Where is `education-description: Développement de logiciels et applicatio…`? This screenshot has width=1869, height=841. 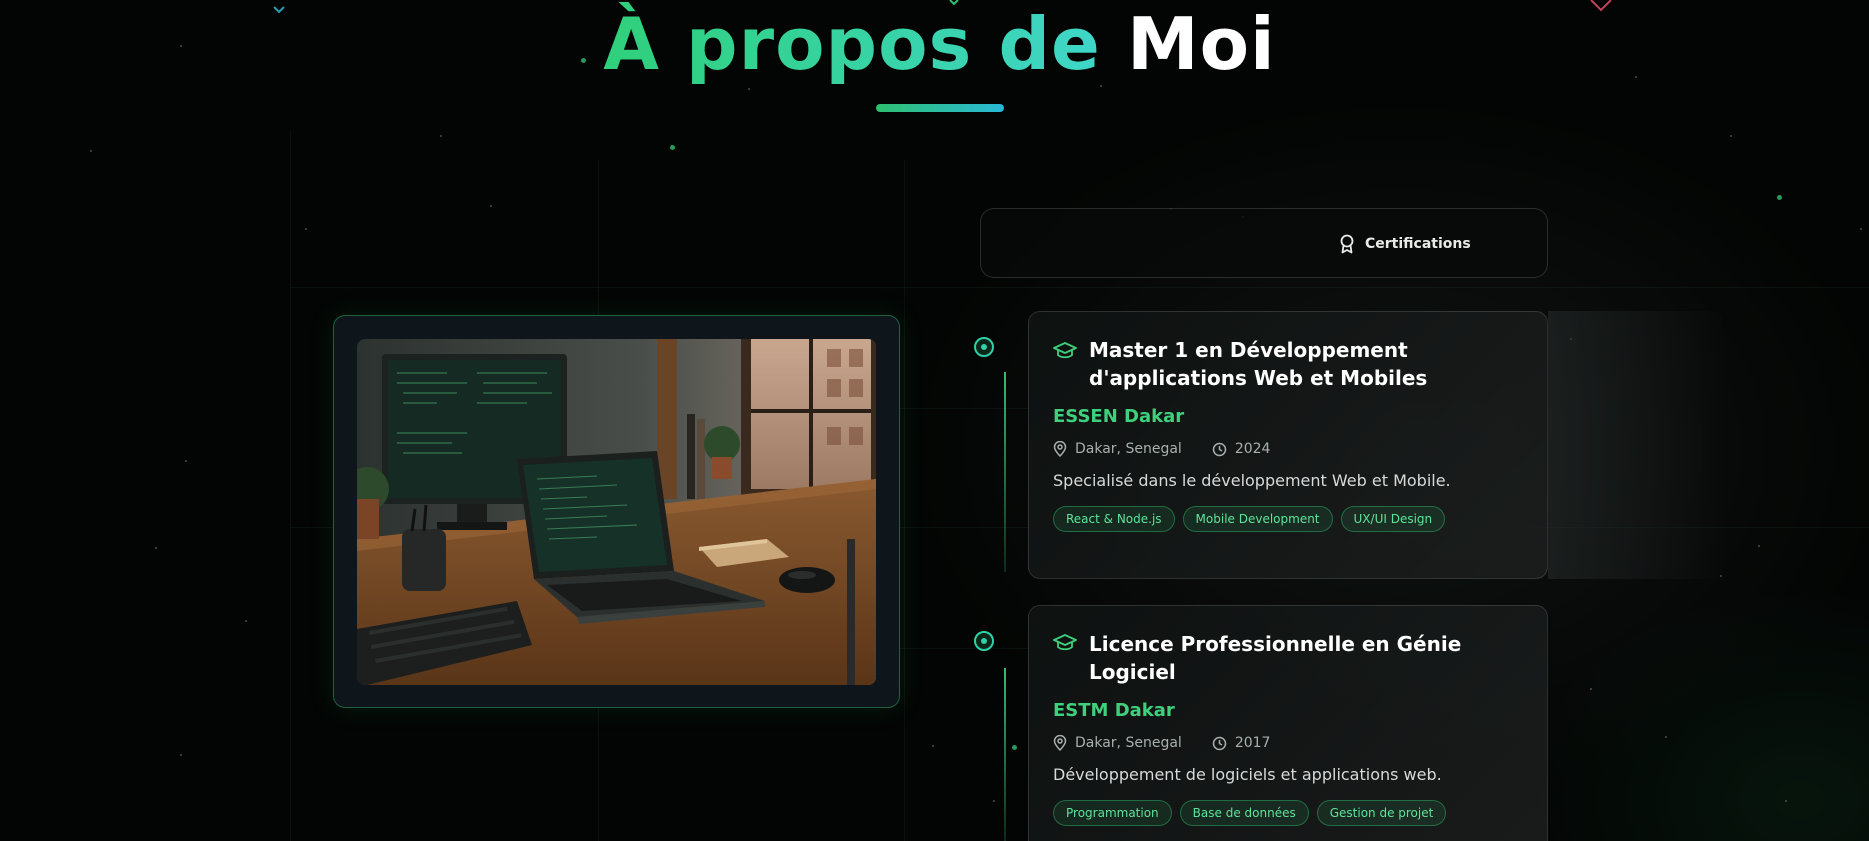 education-description: Développement de logiciels et applicatio… is located at coordinates (1247, 774).